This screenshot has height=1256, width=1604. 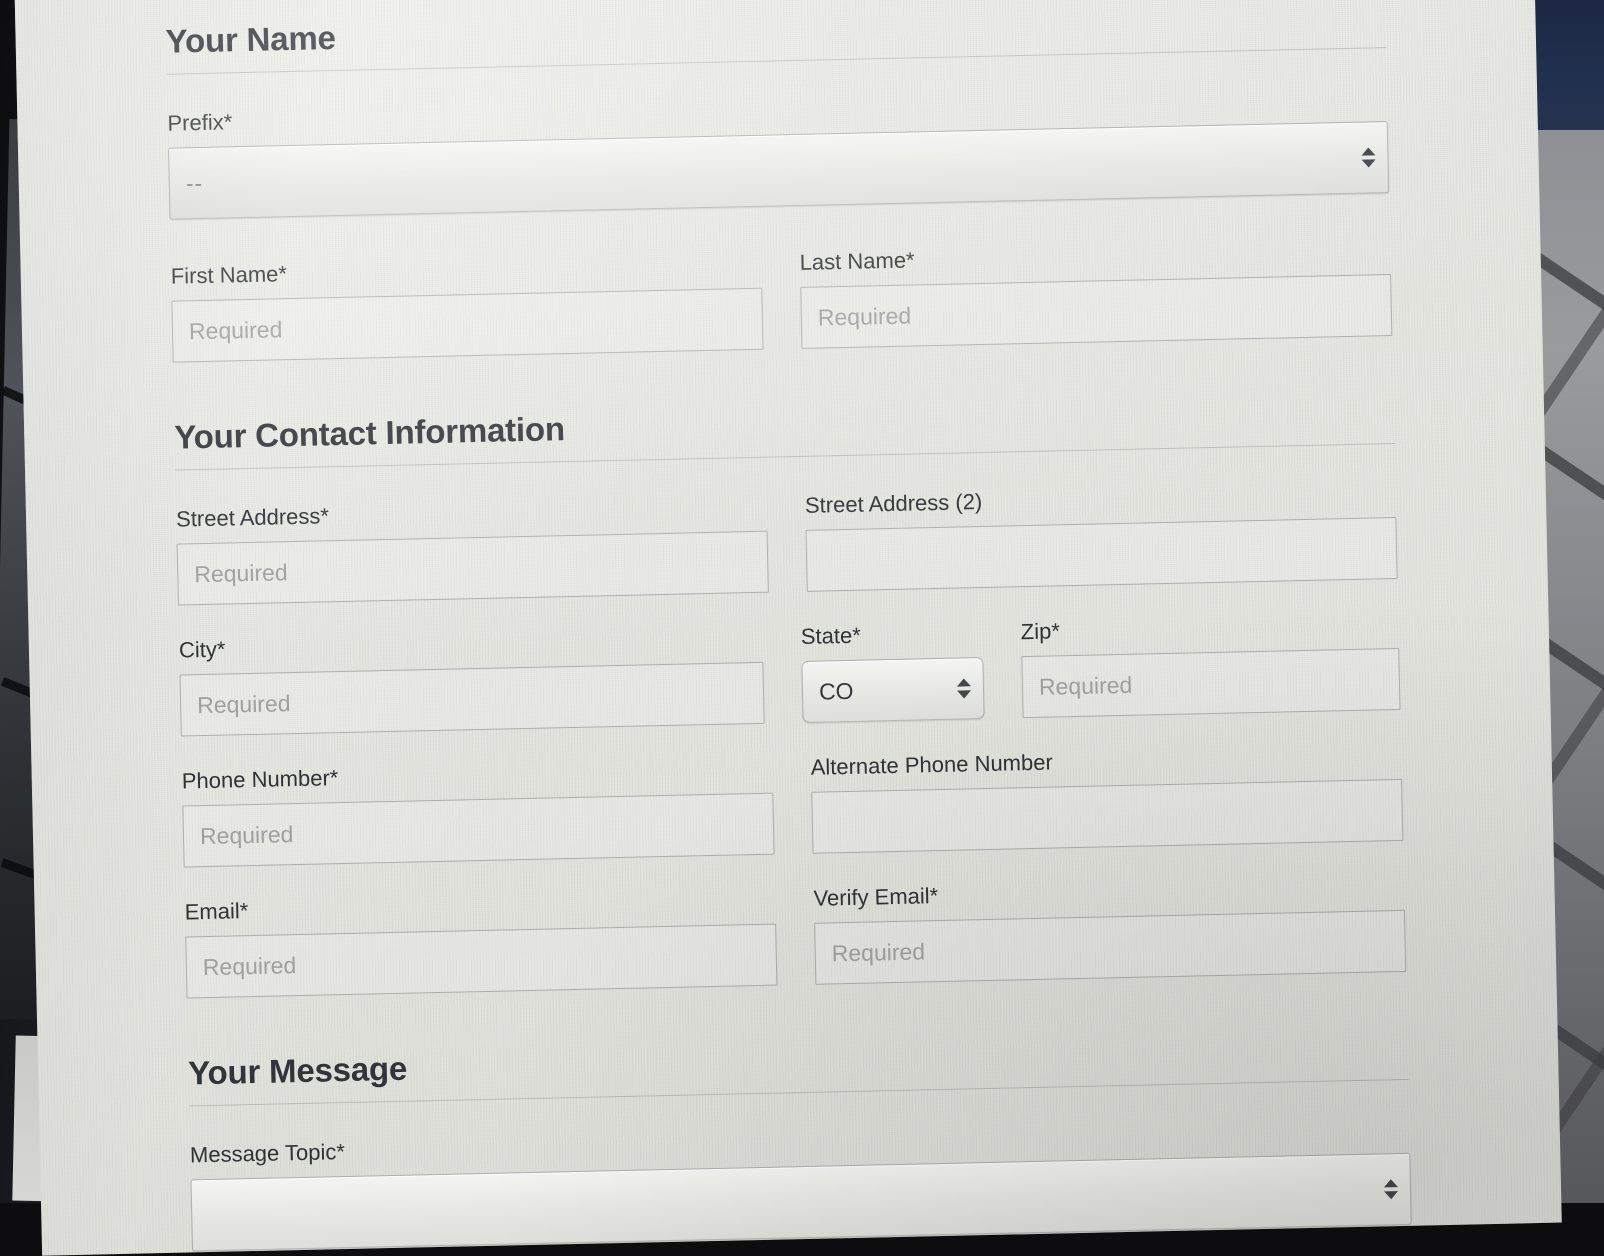 What do you see at coordinates (1096, 311) in the screenshot?
I see `last-name-input` at bounding box center [1096, 311].